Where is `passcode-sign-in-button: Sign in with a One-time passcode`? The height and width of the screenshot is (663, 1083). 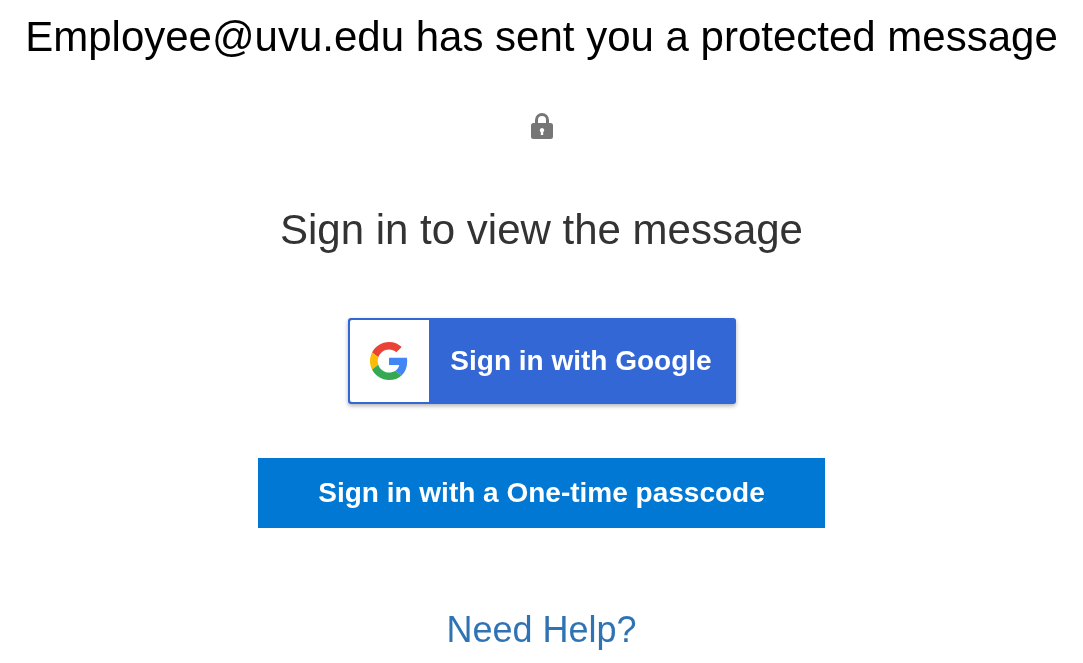 passcode-sign-in-button: Sign in with a One-time passcode is located at coordinates (541, 493).